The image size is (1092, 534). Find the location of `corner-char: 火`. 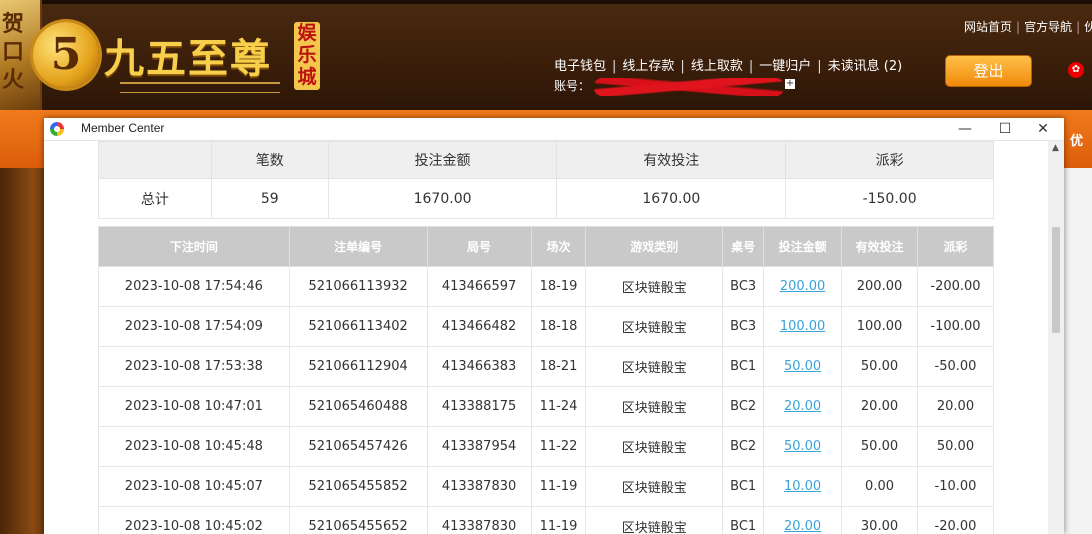

corner-char: 火 is located at coordinates (13, 80).